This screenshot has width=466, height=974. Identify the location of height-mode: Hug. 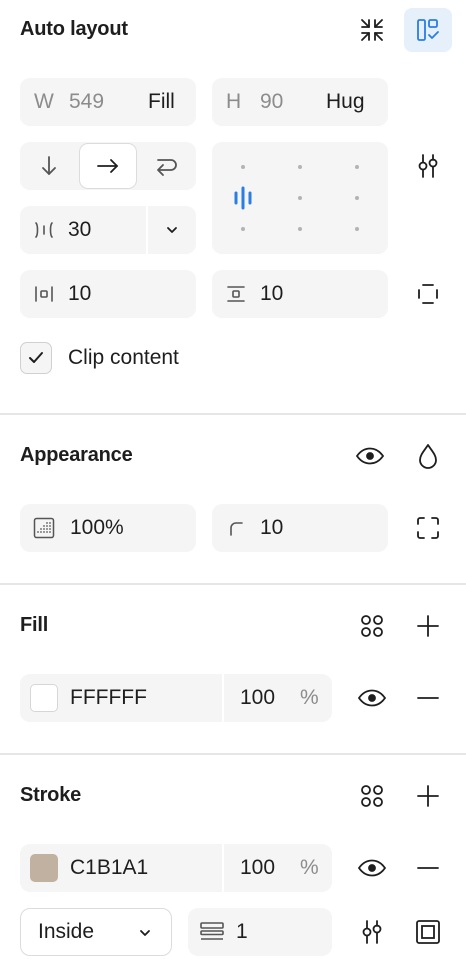
(345, 102).